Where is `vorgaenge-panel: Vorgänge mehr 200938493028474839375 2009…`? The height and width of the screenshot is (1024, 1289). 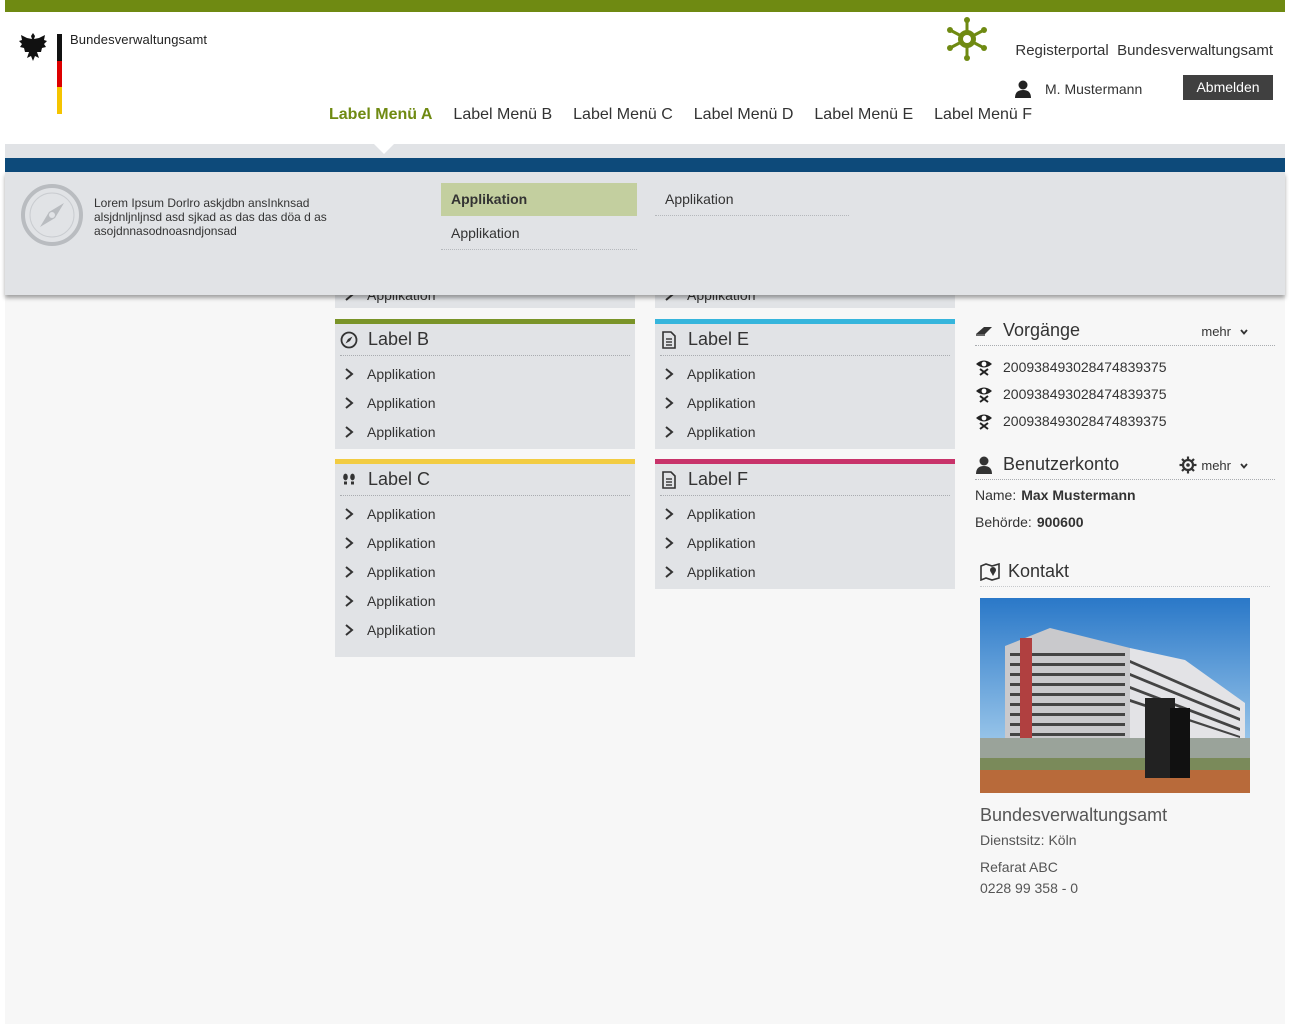
vorgaenge-panel: Vorgänge mehr 200938493028474839375 2009… is located at coordinates (1125, 375).